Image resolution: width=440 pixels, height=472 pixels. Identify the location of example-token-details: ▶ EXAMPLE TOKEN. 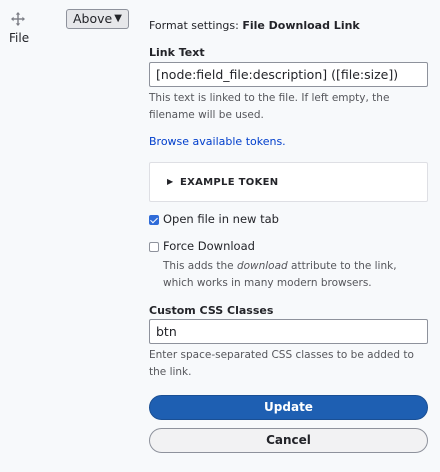
(288, 182).